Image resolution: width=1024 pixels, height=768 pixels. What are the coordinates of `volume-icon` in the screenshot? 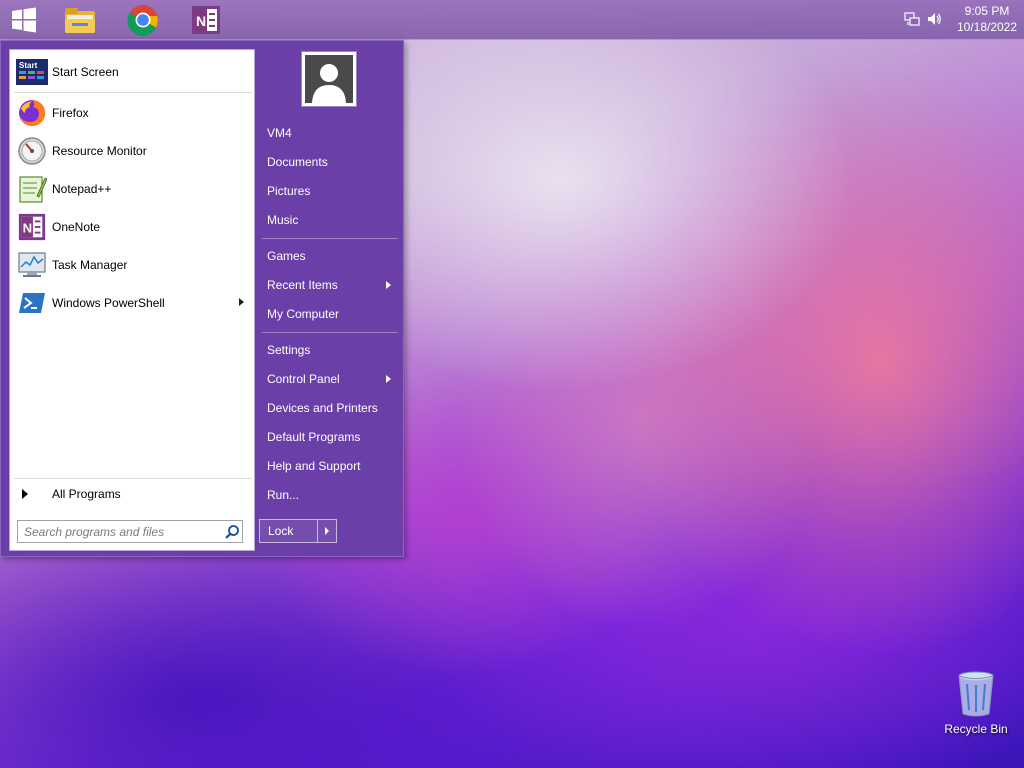 It's located at (934, 19).